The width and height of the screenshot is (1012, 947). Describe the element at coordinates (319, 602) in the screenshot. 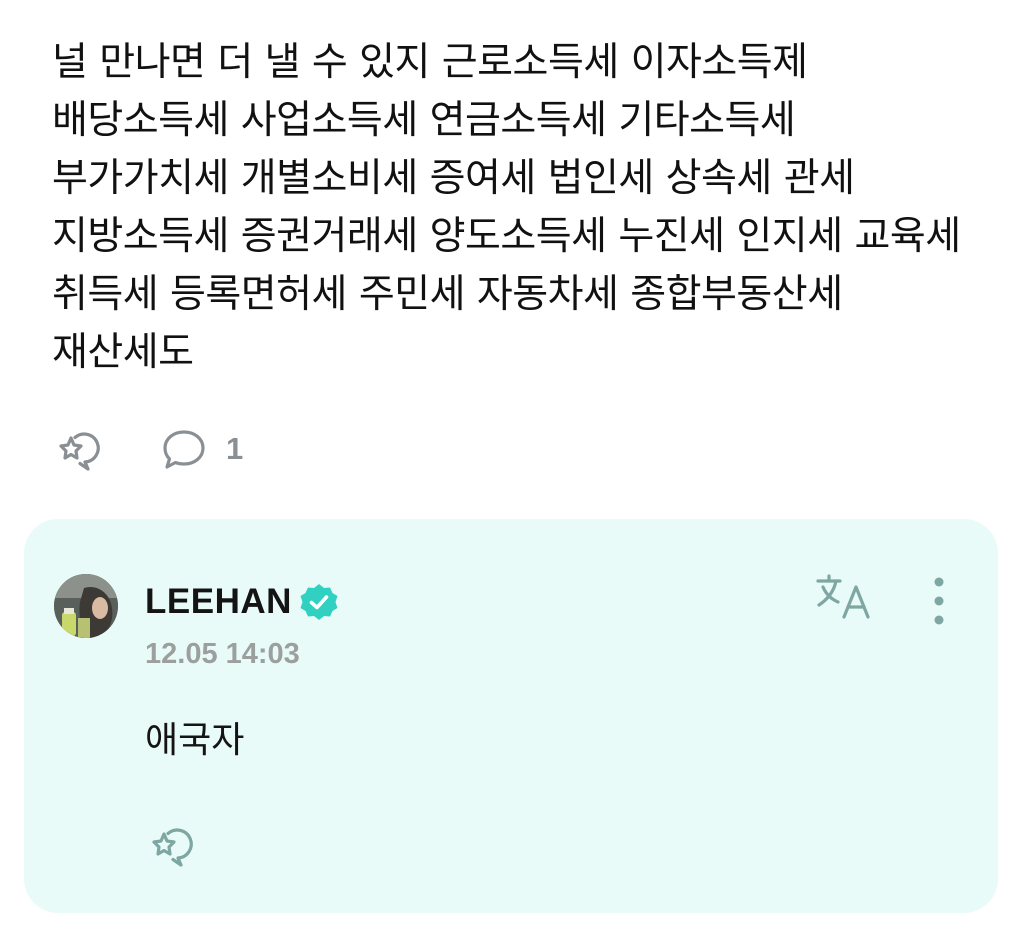

I see `verified-badge-icon` at that location.